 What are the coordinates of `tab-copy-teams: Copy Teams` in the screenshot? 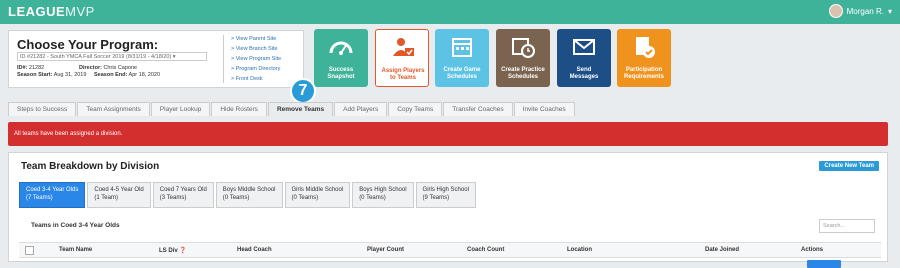 It's located at (415, 109).